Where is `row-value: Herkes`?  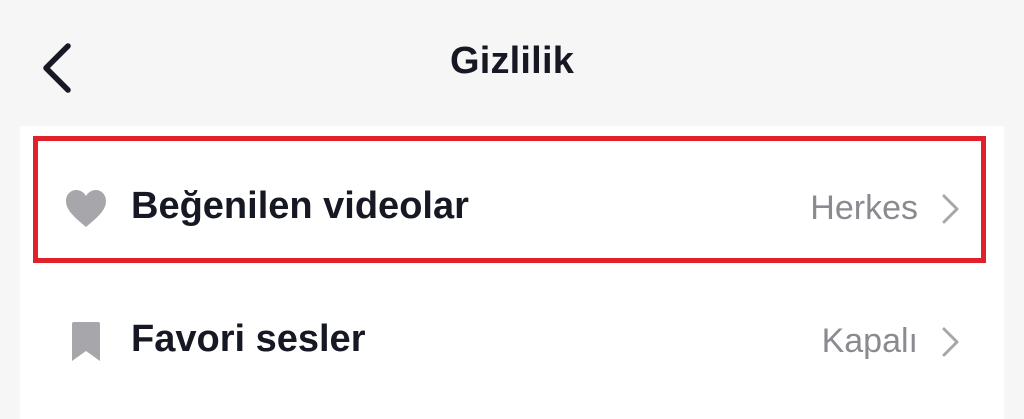 row-value: Herkes is located at coordinates (864, 208).